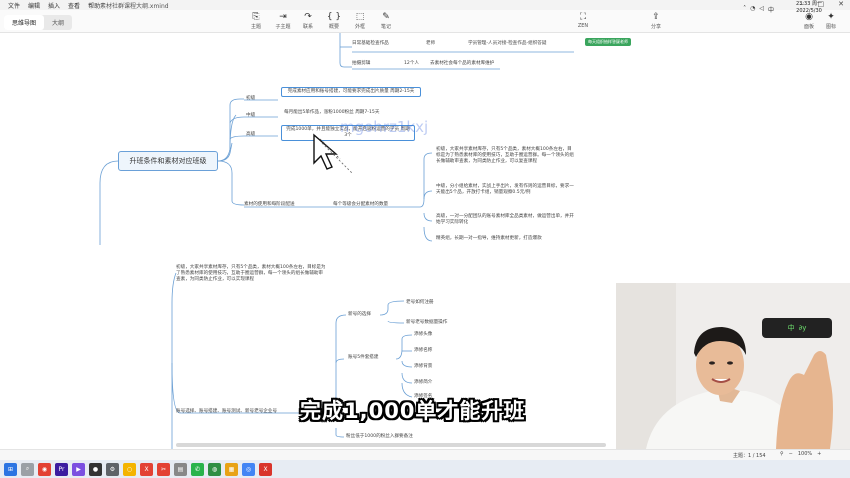 This screenshot has width=850, height=478. Describe the element at coordinates (761, 9) in the screenshot. I see `volume-icon: ◁` at that location.